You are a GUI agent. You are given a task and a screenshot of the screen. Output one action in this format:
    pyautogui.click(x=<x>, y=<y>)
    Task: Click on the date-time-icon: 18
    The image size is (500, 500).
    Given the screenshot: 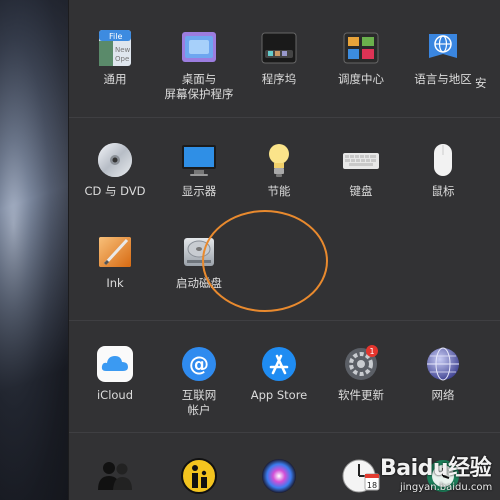 What is the action you would take?
    pyautogui.click(x=361, y=476)
    